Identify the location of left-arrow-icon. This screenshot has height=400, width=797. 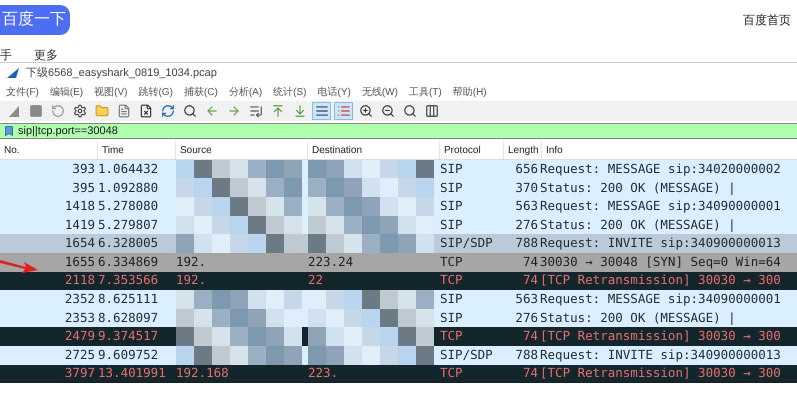
(211, 111).